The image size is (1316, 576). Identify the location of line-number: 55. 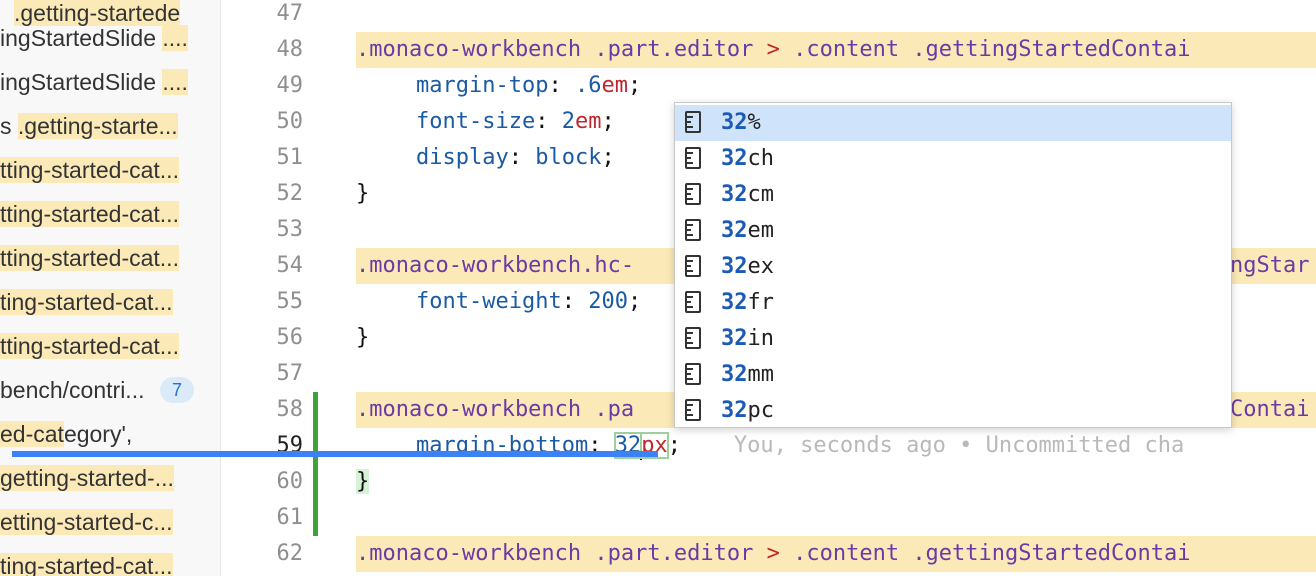
(290, 301).